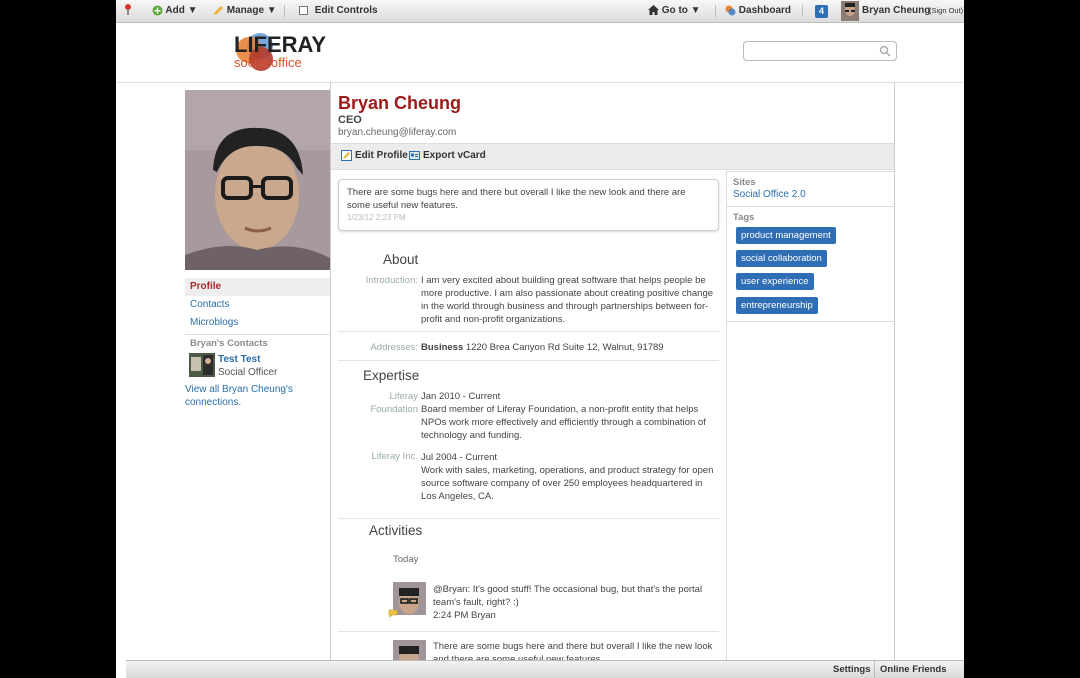 The width and height of the screenshot is (1080, 678). I want to click on tag-chip: user experience, so click(775, 281).